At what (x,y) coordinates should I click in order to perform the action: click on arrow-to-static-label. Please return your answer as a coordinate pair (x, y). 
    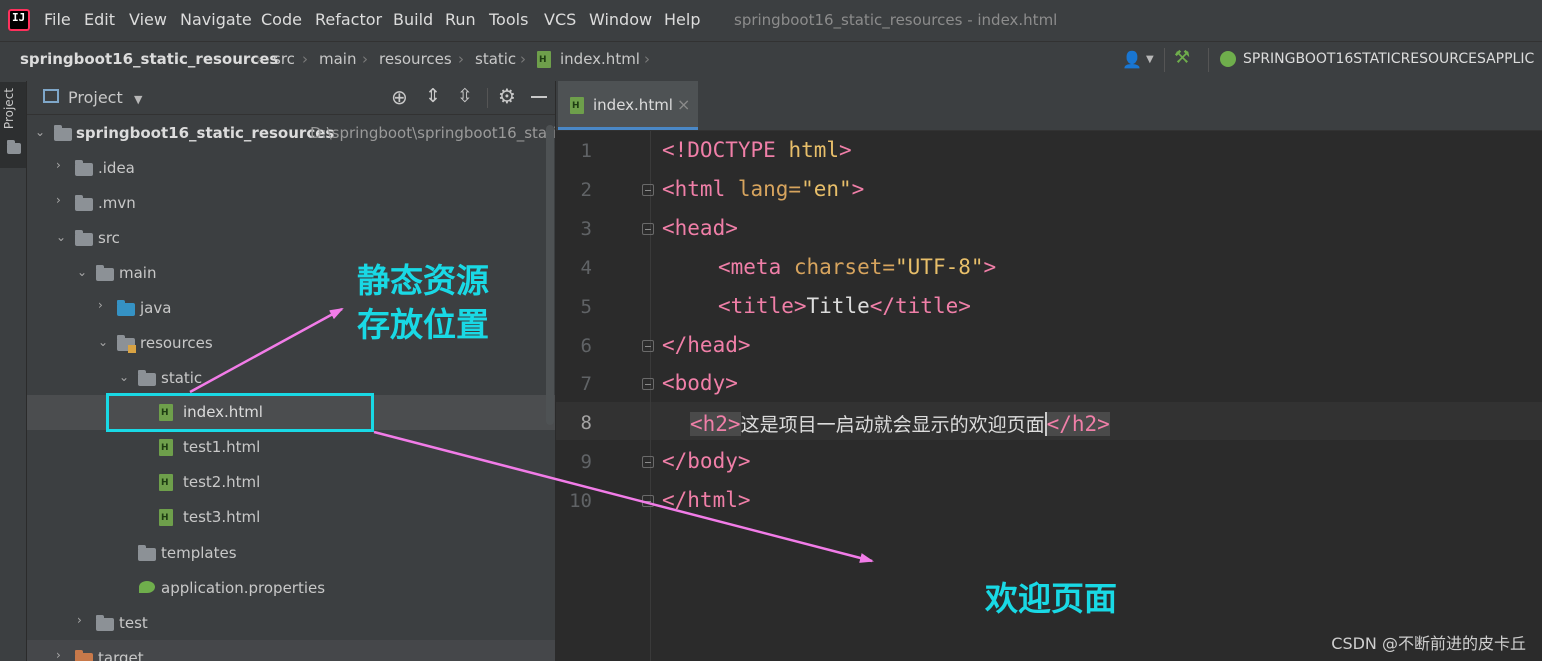
    Looking at the image, I should click on (266, 350).